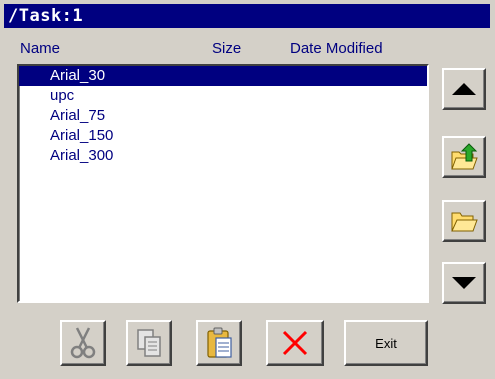  Describe the element at coordinates (40, 48) in the screenshot. I see `column-header-name: Name` at that location.